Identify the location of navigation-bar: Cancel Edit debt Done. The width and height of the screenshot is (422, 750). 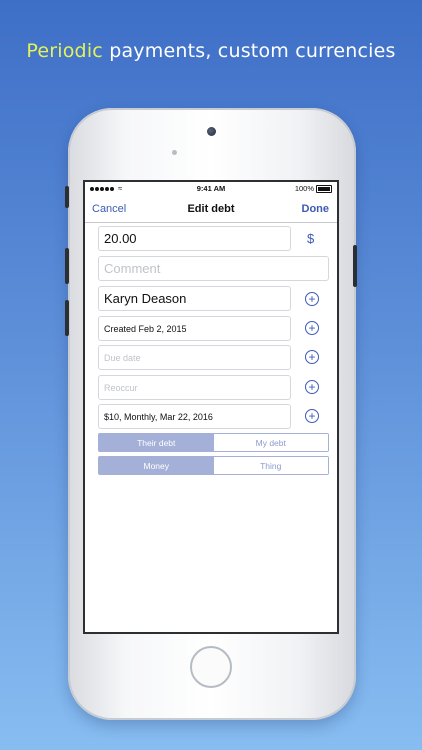
(211, 209).